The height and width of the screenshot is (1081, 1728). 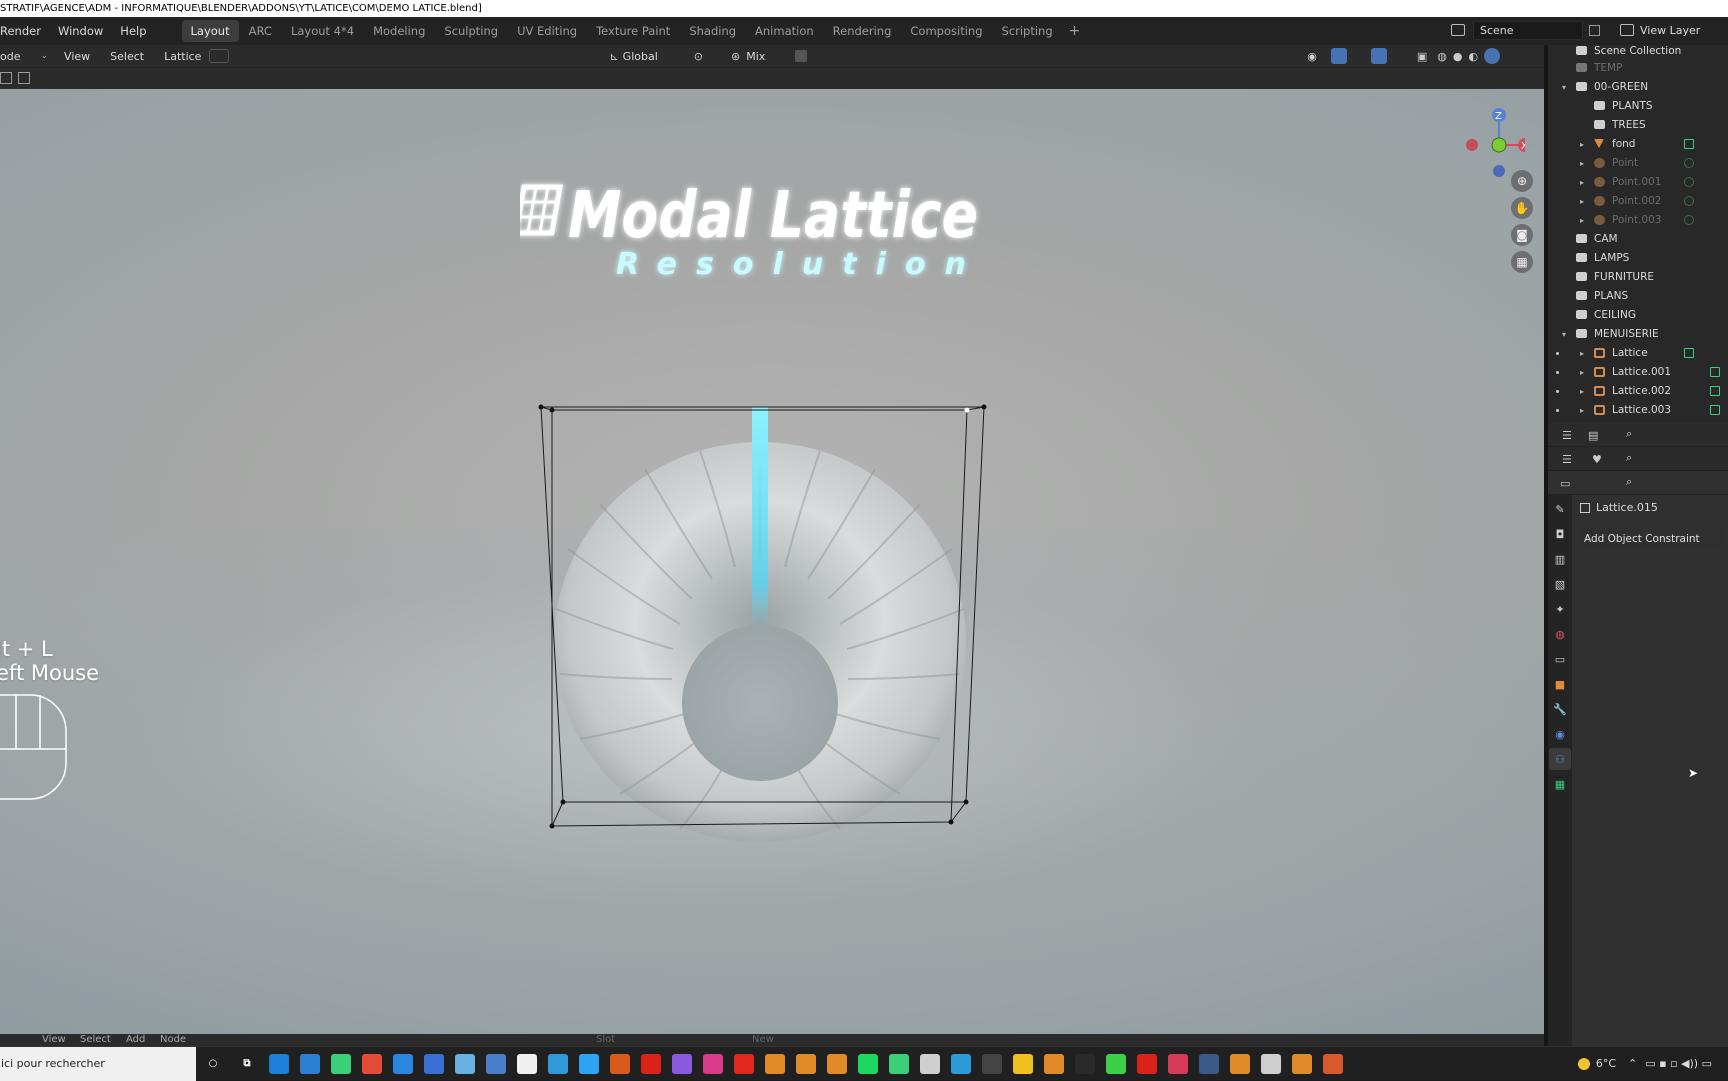 What do you see at coordinates (1638, 410) in the screenshot?
I see `outliner-row-lattice-003: ▸ Lattice.003` at bounding box center [1638, 410].